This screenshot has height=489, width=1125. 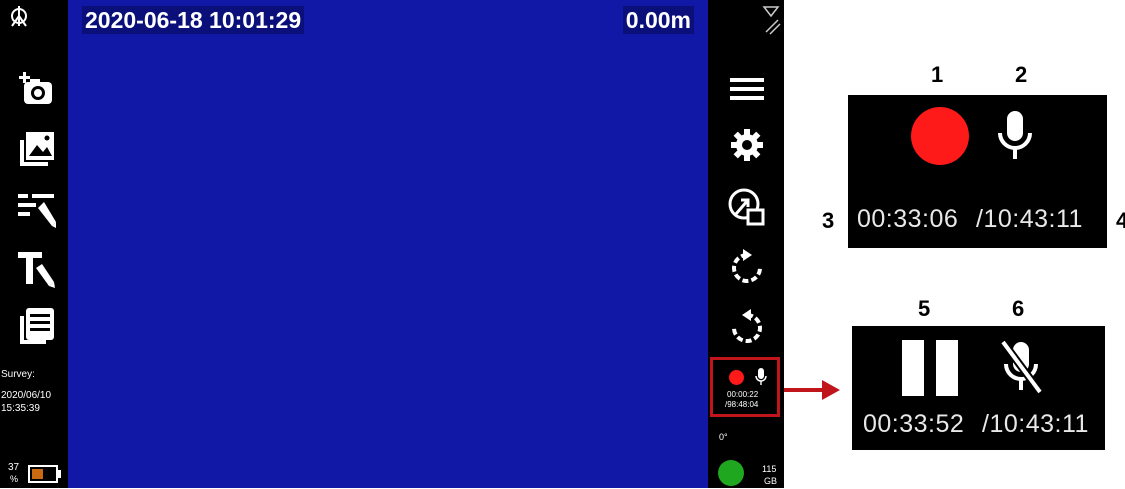 I want to click on battery-icon, so click(x=45, y=474).